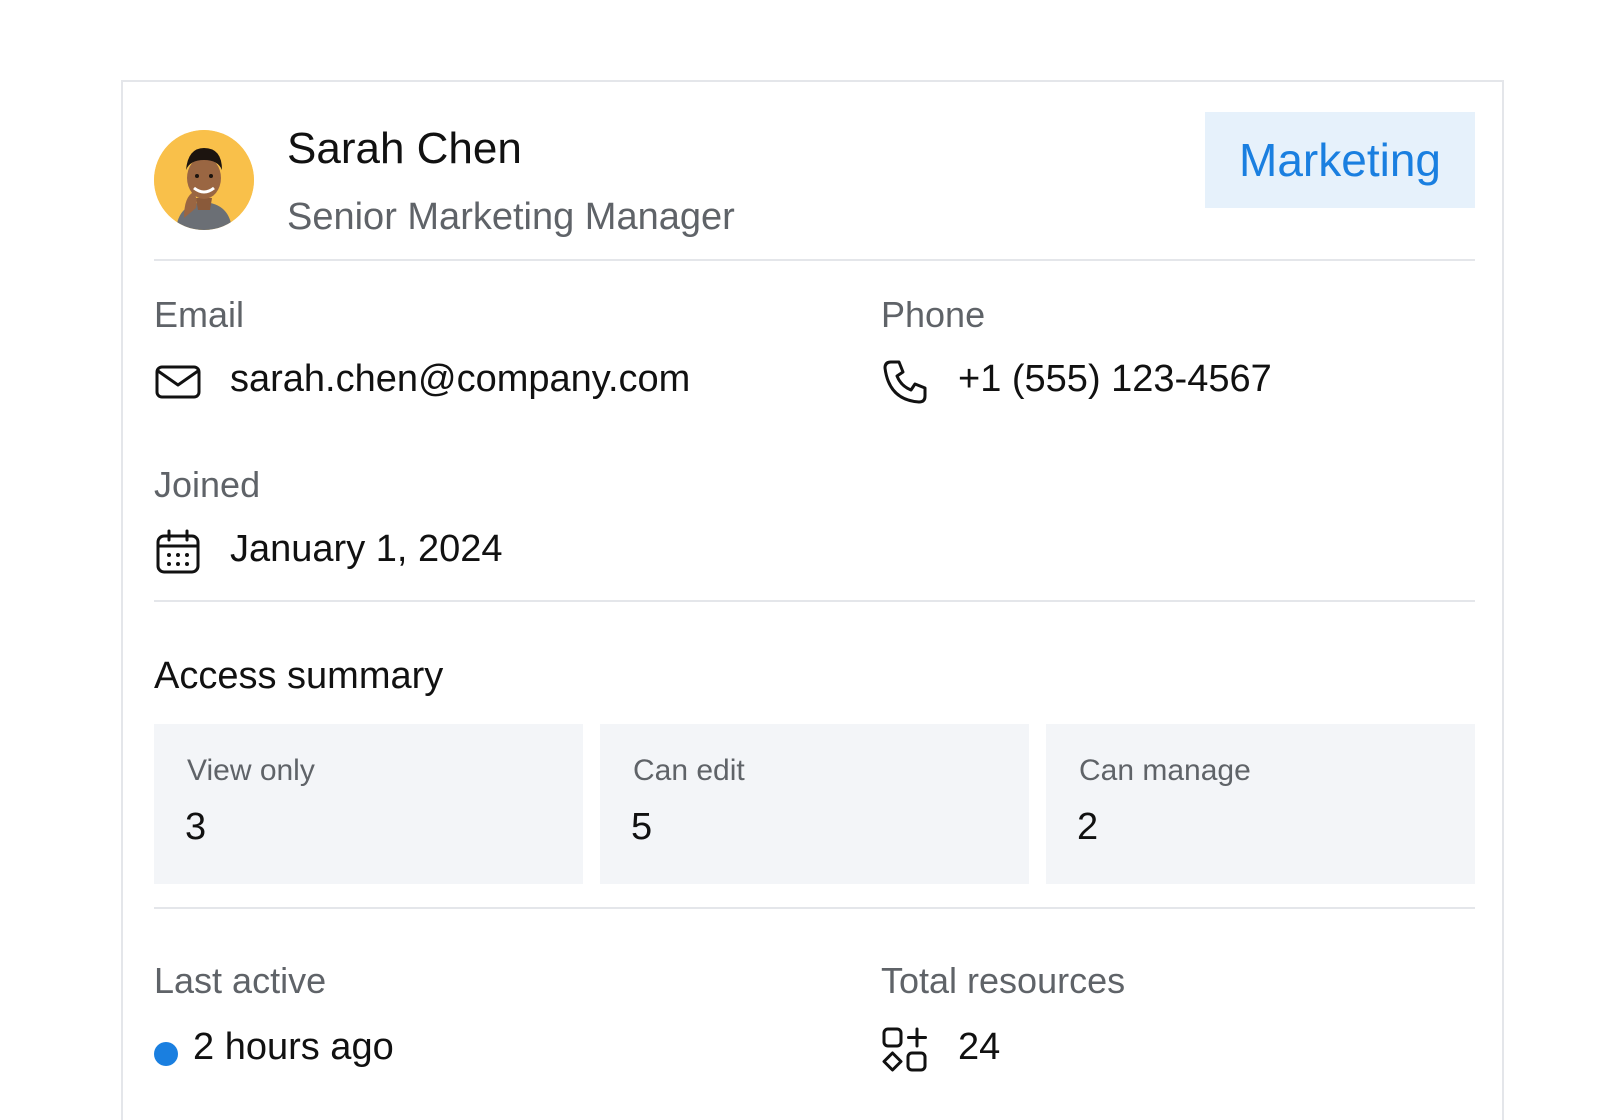 This screenshot has height=1120, width=1620. What do you see at coordinates (1165, 770) in the screenshot?
I see `stat-label: Can manage` at bounding box center [1165, 770].